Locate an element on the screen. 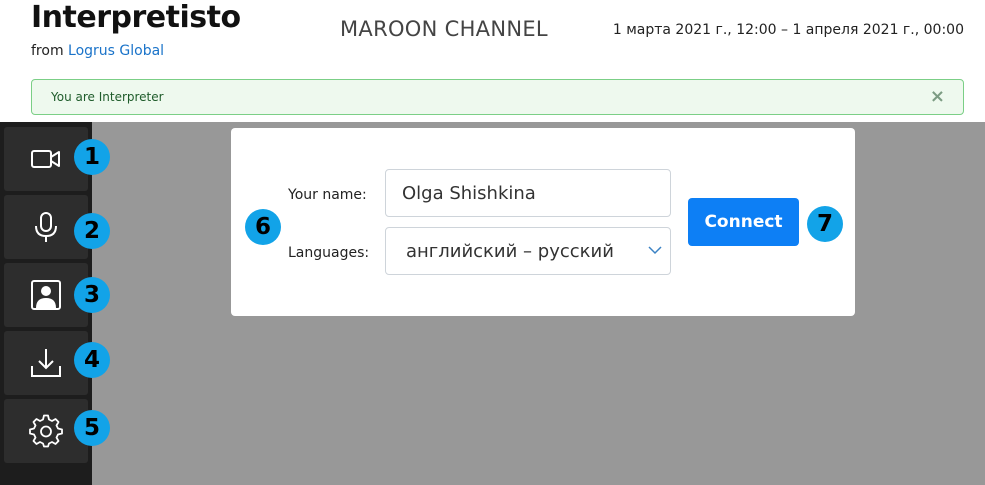 This screenshot has width=985, height=485. connect-button: Connect is located at coordinates (743, 222).